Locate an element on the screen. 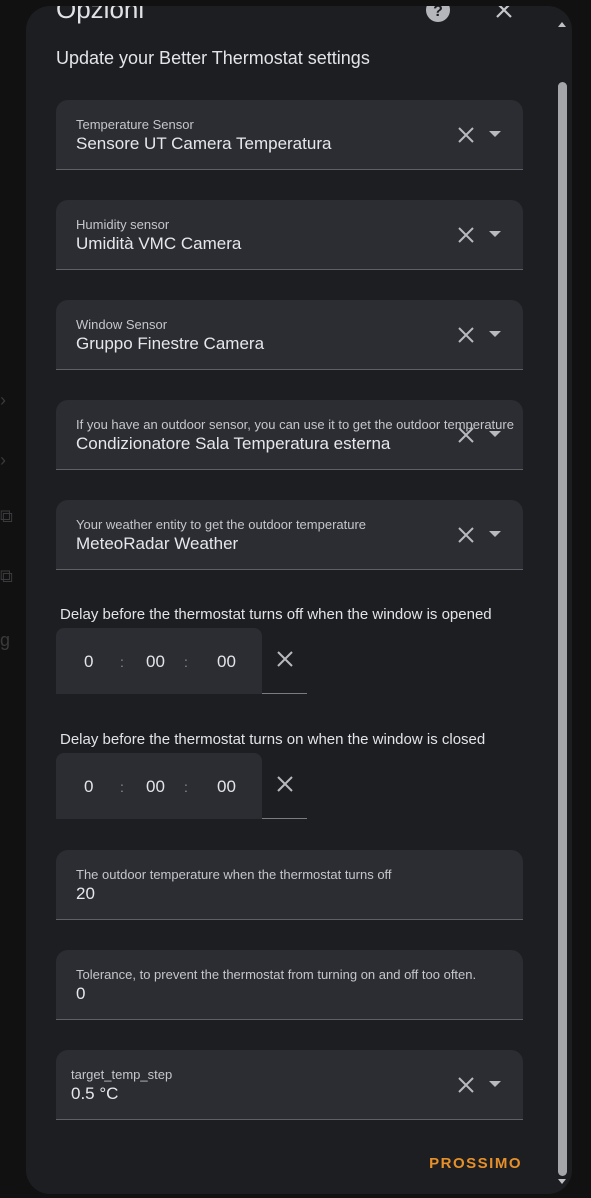 Image resolution: width=591 pixels, height=1198 pixels. scrollbar-thumb is located at coordinates (562, 629).